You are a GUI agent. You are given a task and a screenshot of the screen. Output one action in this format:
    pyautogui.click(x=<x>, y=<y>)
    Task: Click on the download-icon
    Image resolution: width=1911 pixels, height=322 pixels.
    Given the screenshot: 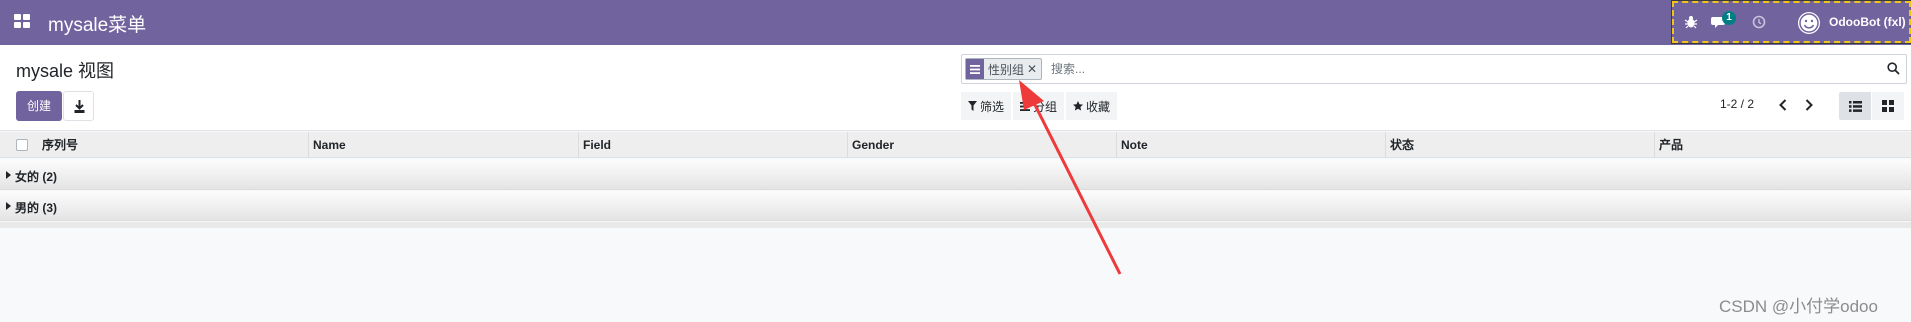 What is the action you would take?
    pyautogui.click(x=79, y=106)
    